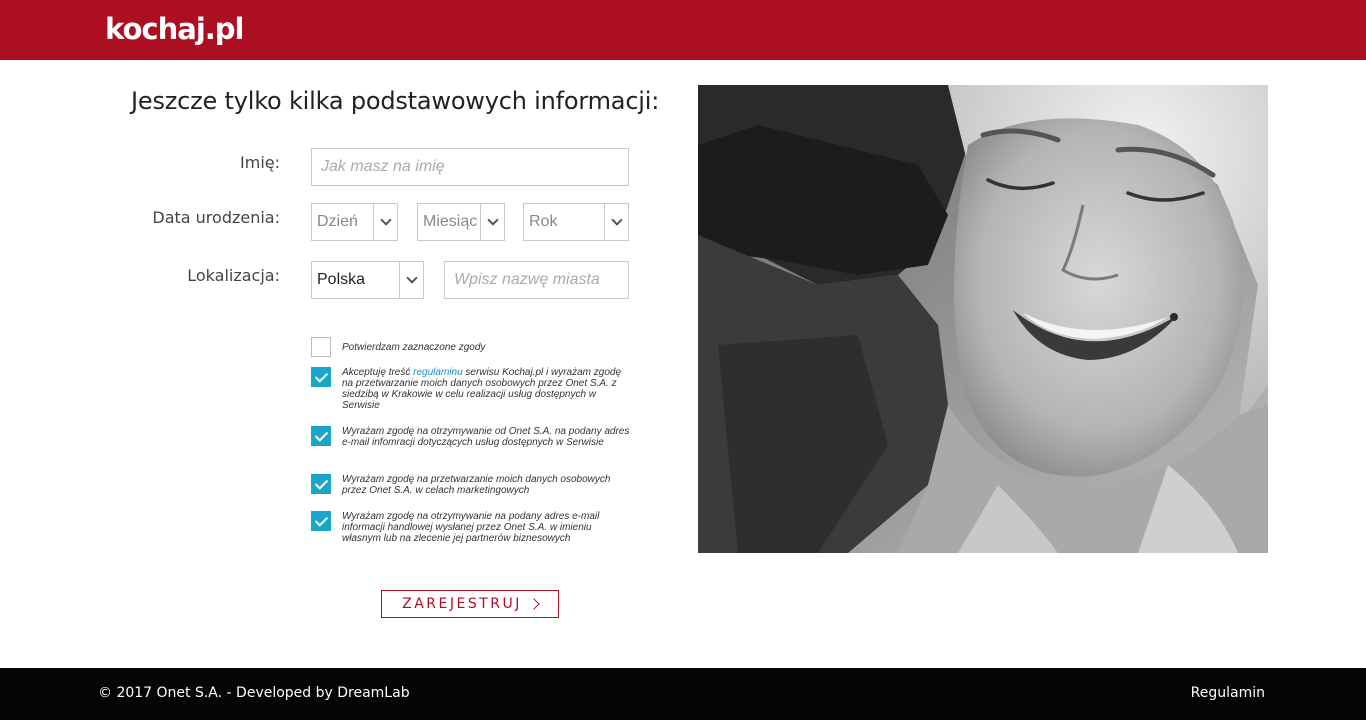  What do you see at coordinates (367, 280) in the screenshot?
I see `country-select: Polska` at bounding box center [367, 280].